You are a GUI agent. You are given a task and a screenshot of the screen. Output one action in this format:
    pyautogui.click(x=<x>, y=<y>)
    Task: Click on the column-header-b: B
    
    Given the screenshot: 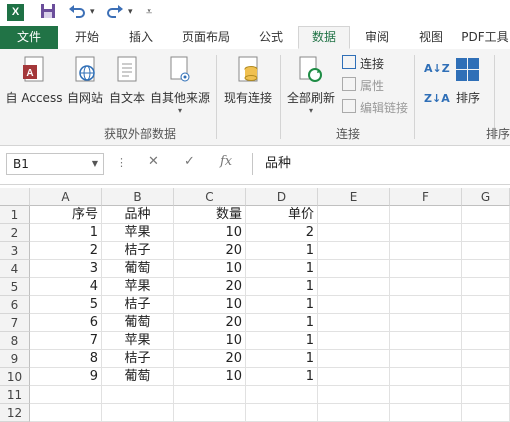 What is the action you would take?
    pyautogui.click(x=138, y=197)
    